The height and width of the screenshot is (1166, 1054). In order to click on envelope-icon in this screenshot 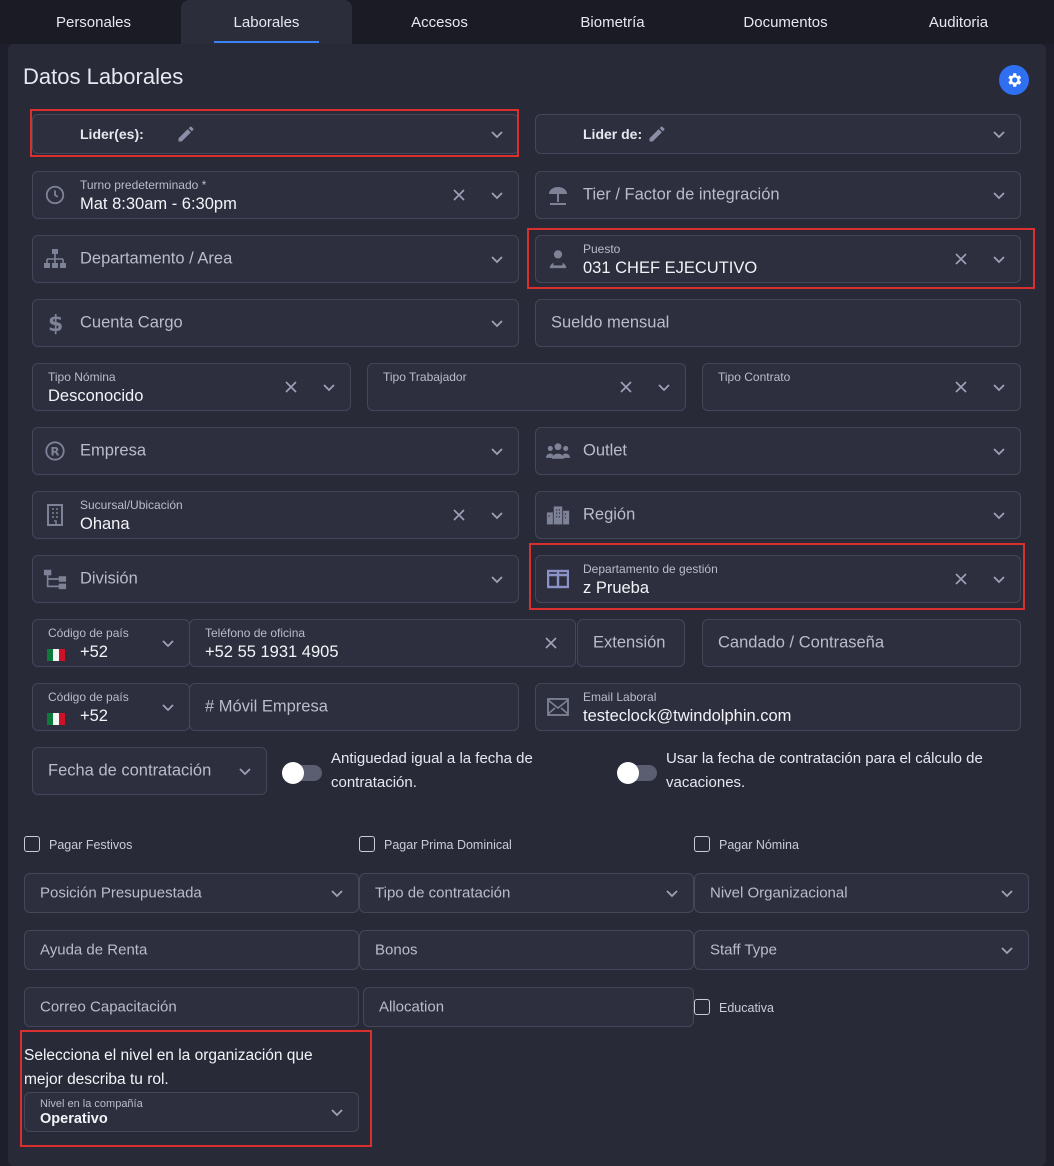, I will do `click(558, 707)`.